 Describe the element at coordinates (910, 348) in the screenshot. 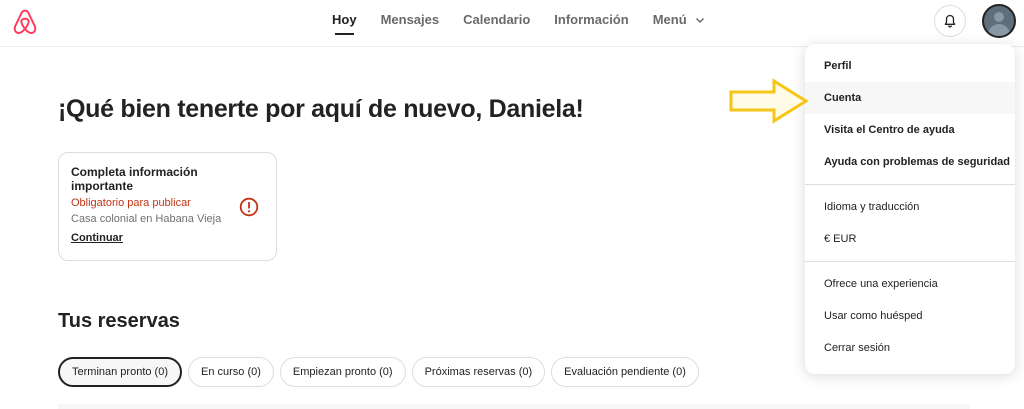

I see `menu-item-cerrar-sesion: Cerrar sesión` at that location.